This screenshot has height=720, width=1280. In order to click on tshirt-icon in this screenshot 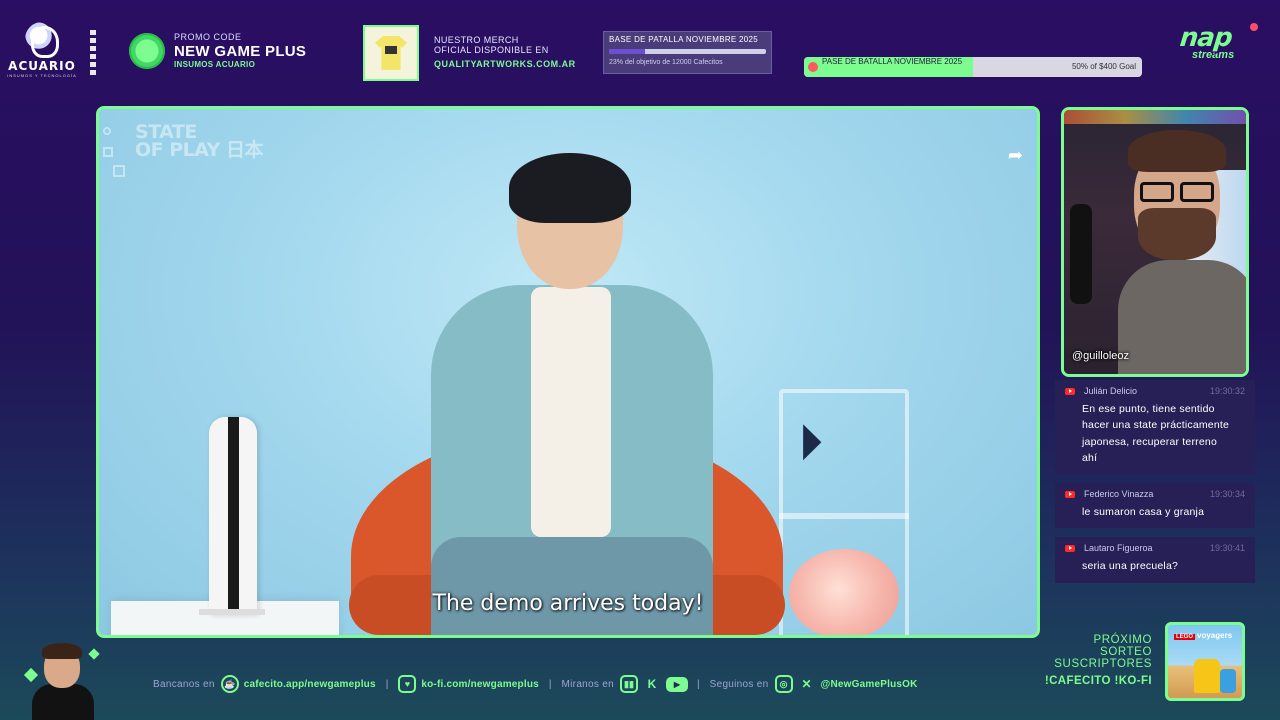, I will do `click(391, 53)`.